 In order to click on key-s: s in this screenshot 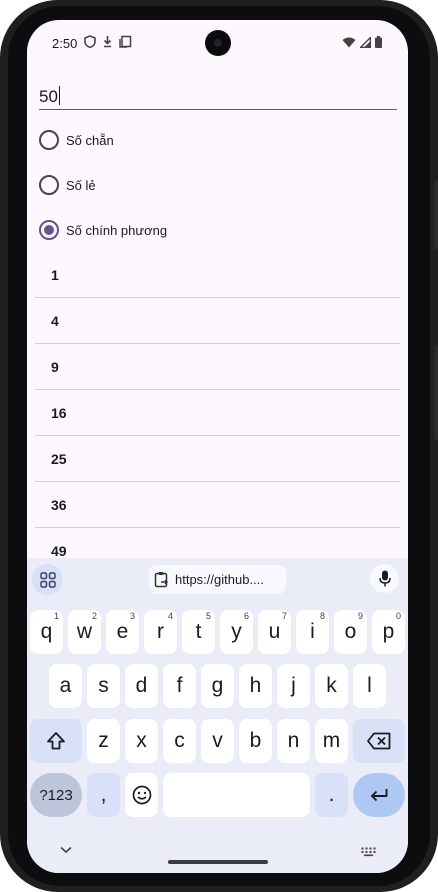, I will do `click(103, 686)`.